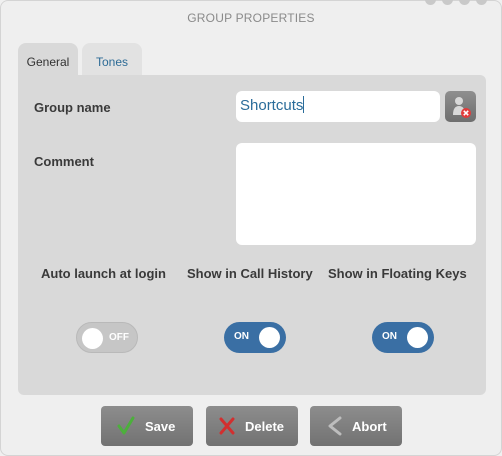  I want to click on abort-button: Abort, so click(356, 426).